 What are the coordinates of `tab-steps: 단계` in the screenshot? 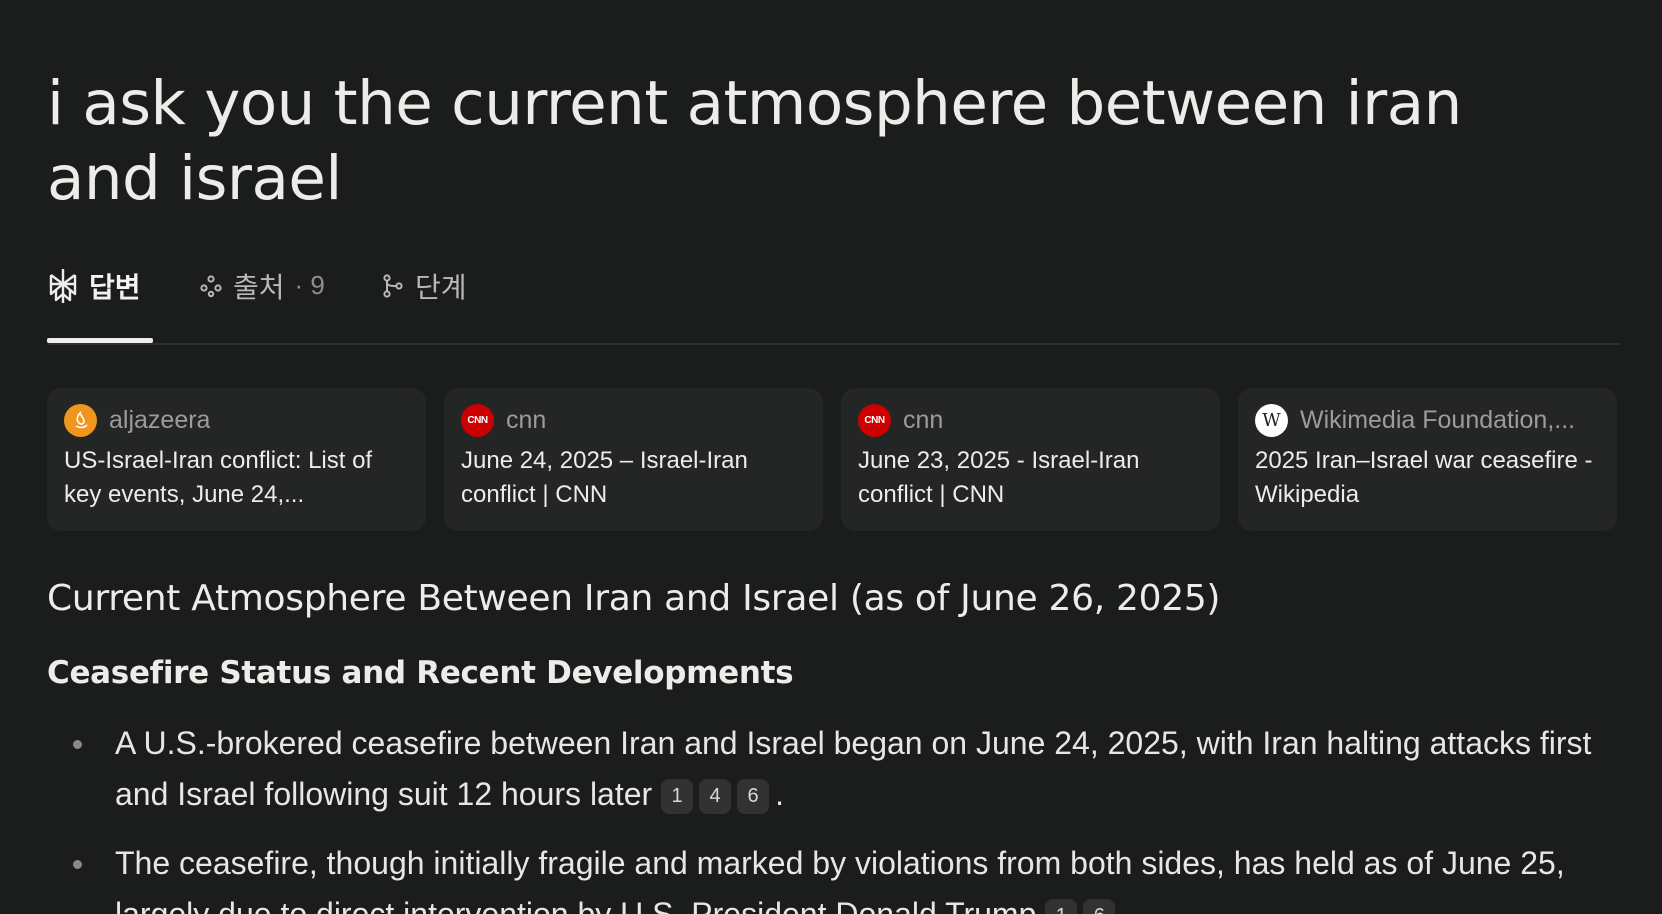 It's located at (424, 285).